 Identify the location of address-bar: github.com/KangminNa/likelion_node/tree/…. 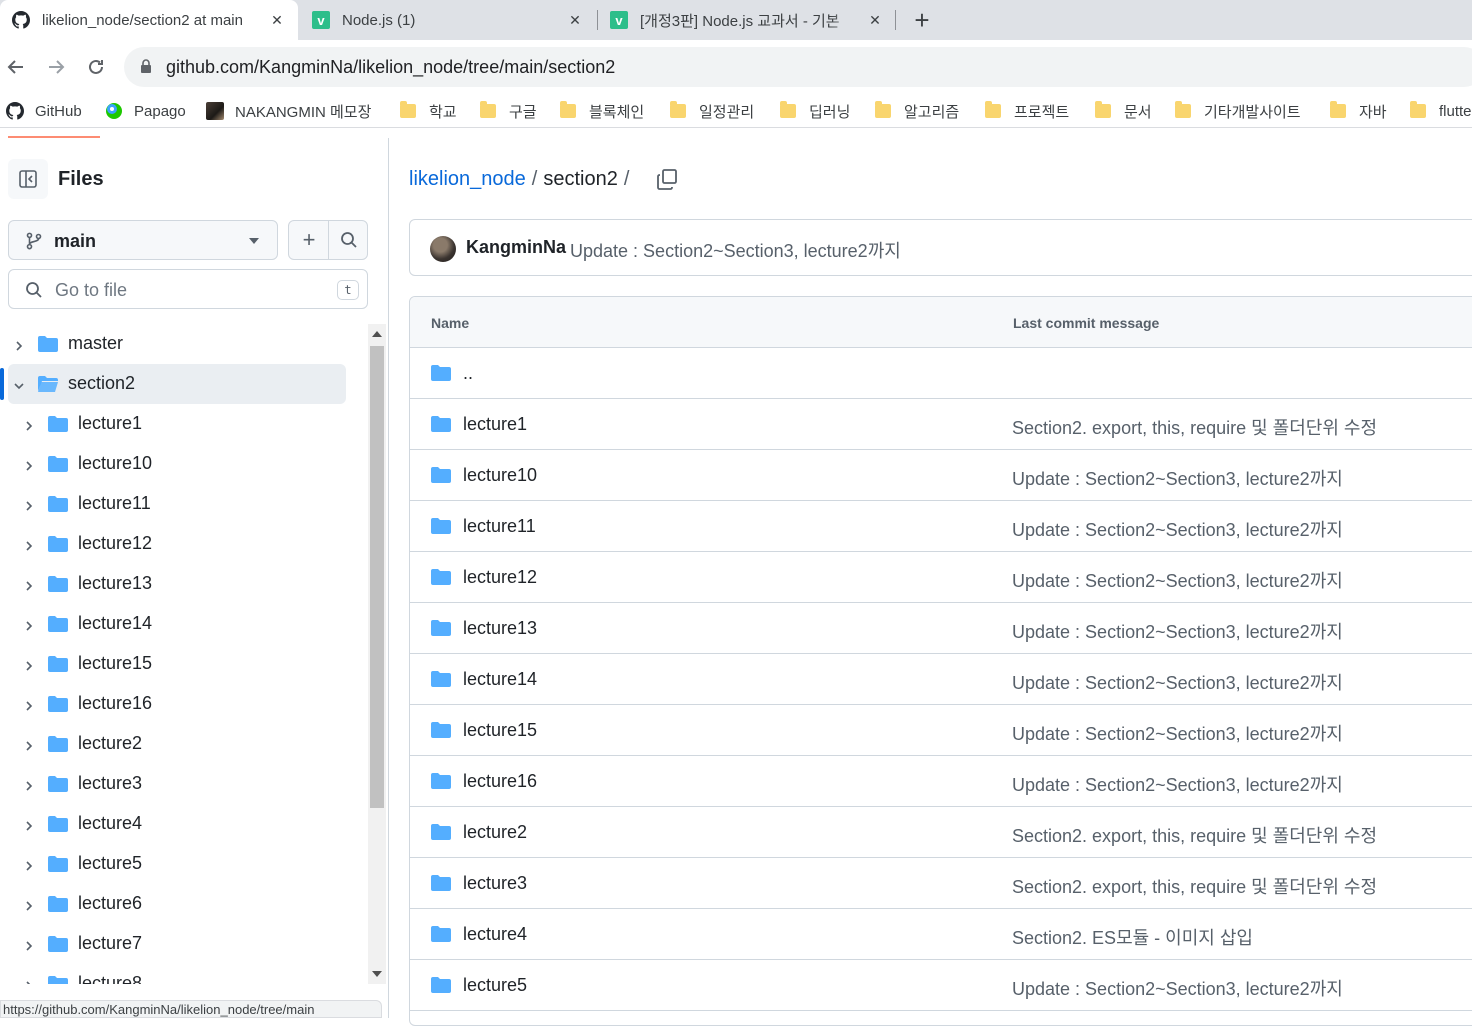
(798, 67).